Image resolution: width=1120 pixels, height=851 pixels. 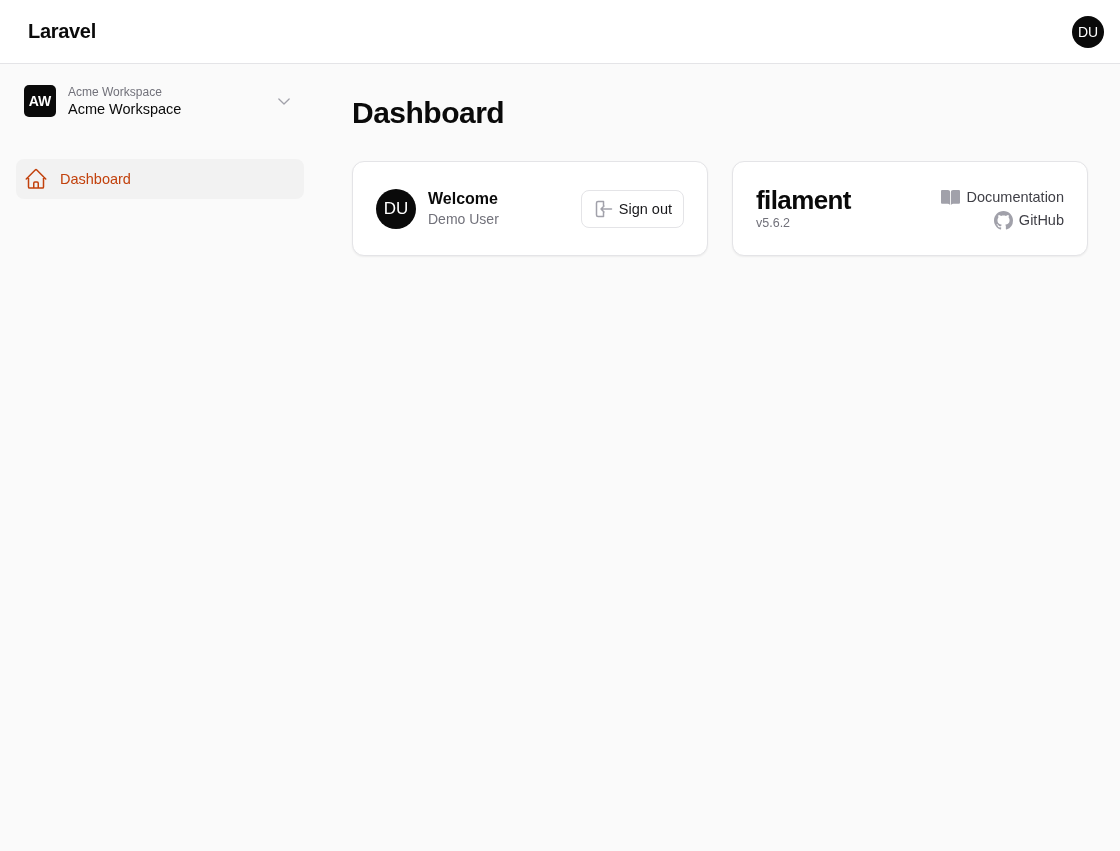 I want to click on chevron-down-icon, so click(x=284, y=101).